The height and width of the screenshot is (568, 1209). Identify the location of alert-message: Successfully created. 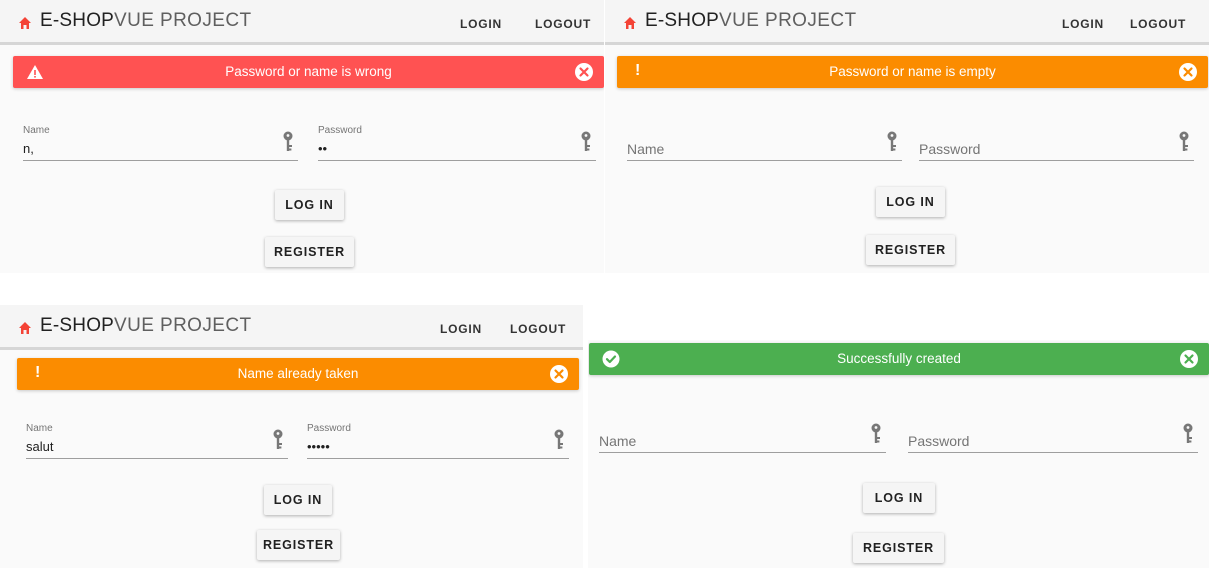
(899, 358).